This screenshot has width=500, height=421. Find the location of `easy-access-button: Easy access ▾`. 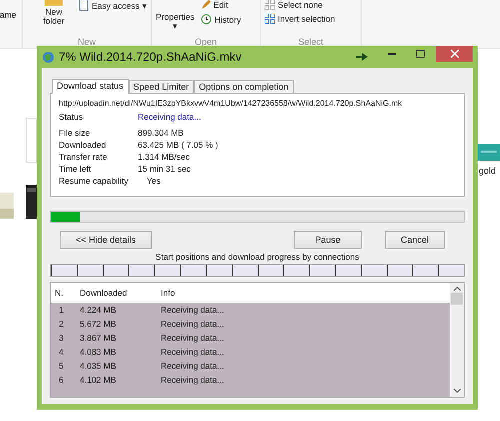

easy-access-button: Easy access ▾ is located at coordinates (113, 5).